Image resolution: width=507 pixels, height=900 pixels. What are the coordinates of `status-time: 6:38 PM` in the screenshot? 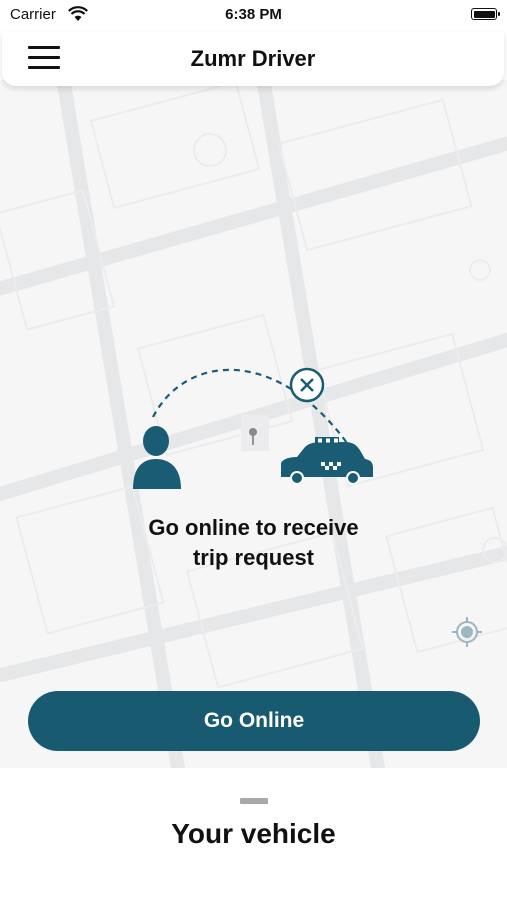 It's located at (253, 14).